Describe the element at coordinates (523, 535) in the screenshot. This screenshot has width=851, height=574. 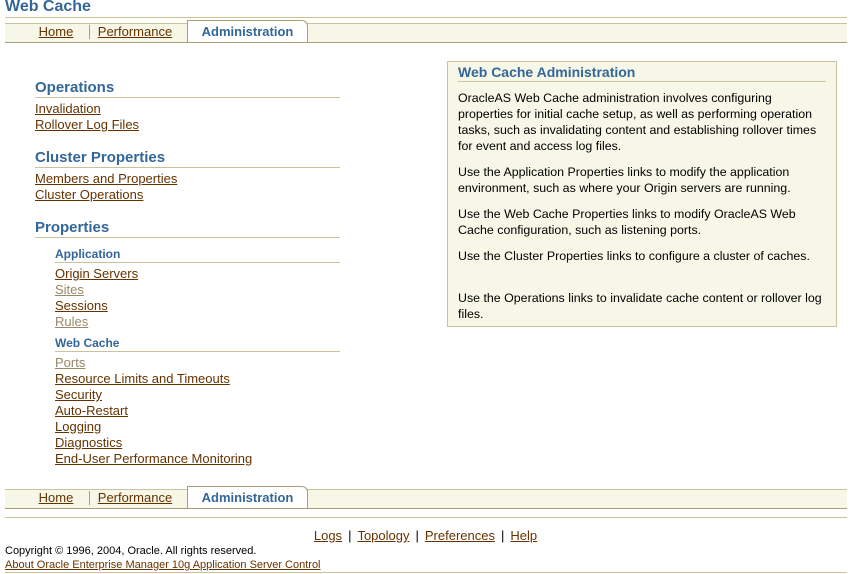
I see `help-link: Help` at that location.